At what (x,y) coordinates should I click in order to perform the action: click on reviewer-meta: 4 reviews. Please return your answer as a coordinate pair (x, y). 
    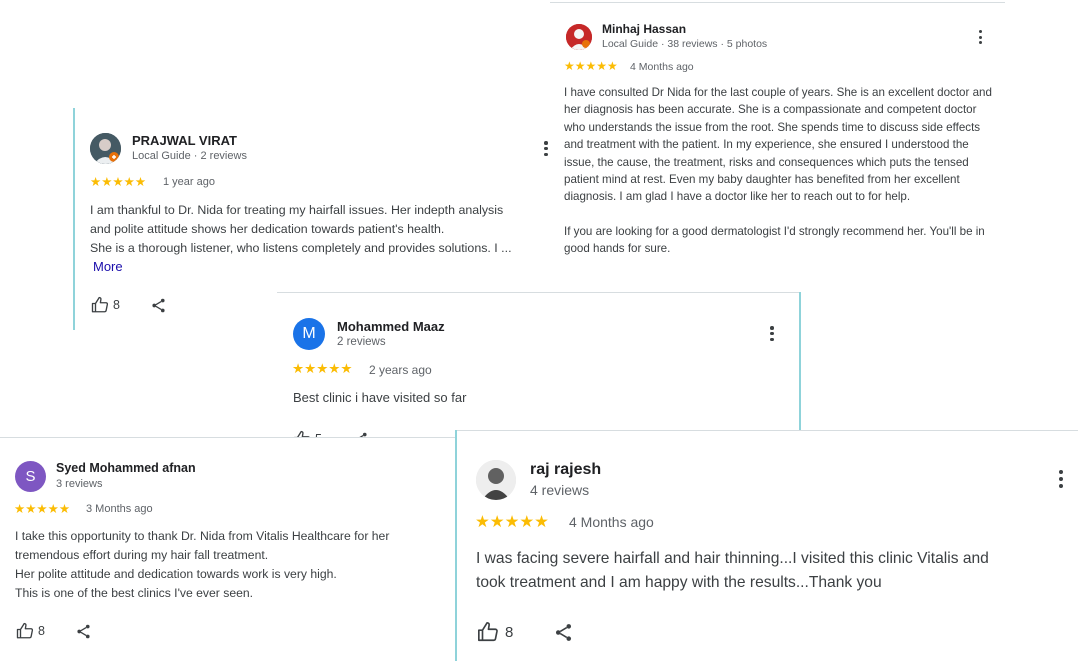
    Looking at the image, I should click on (560, 490).